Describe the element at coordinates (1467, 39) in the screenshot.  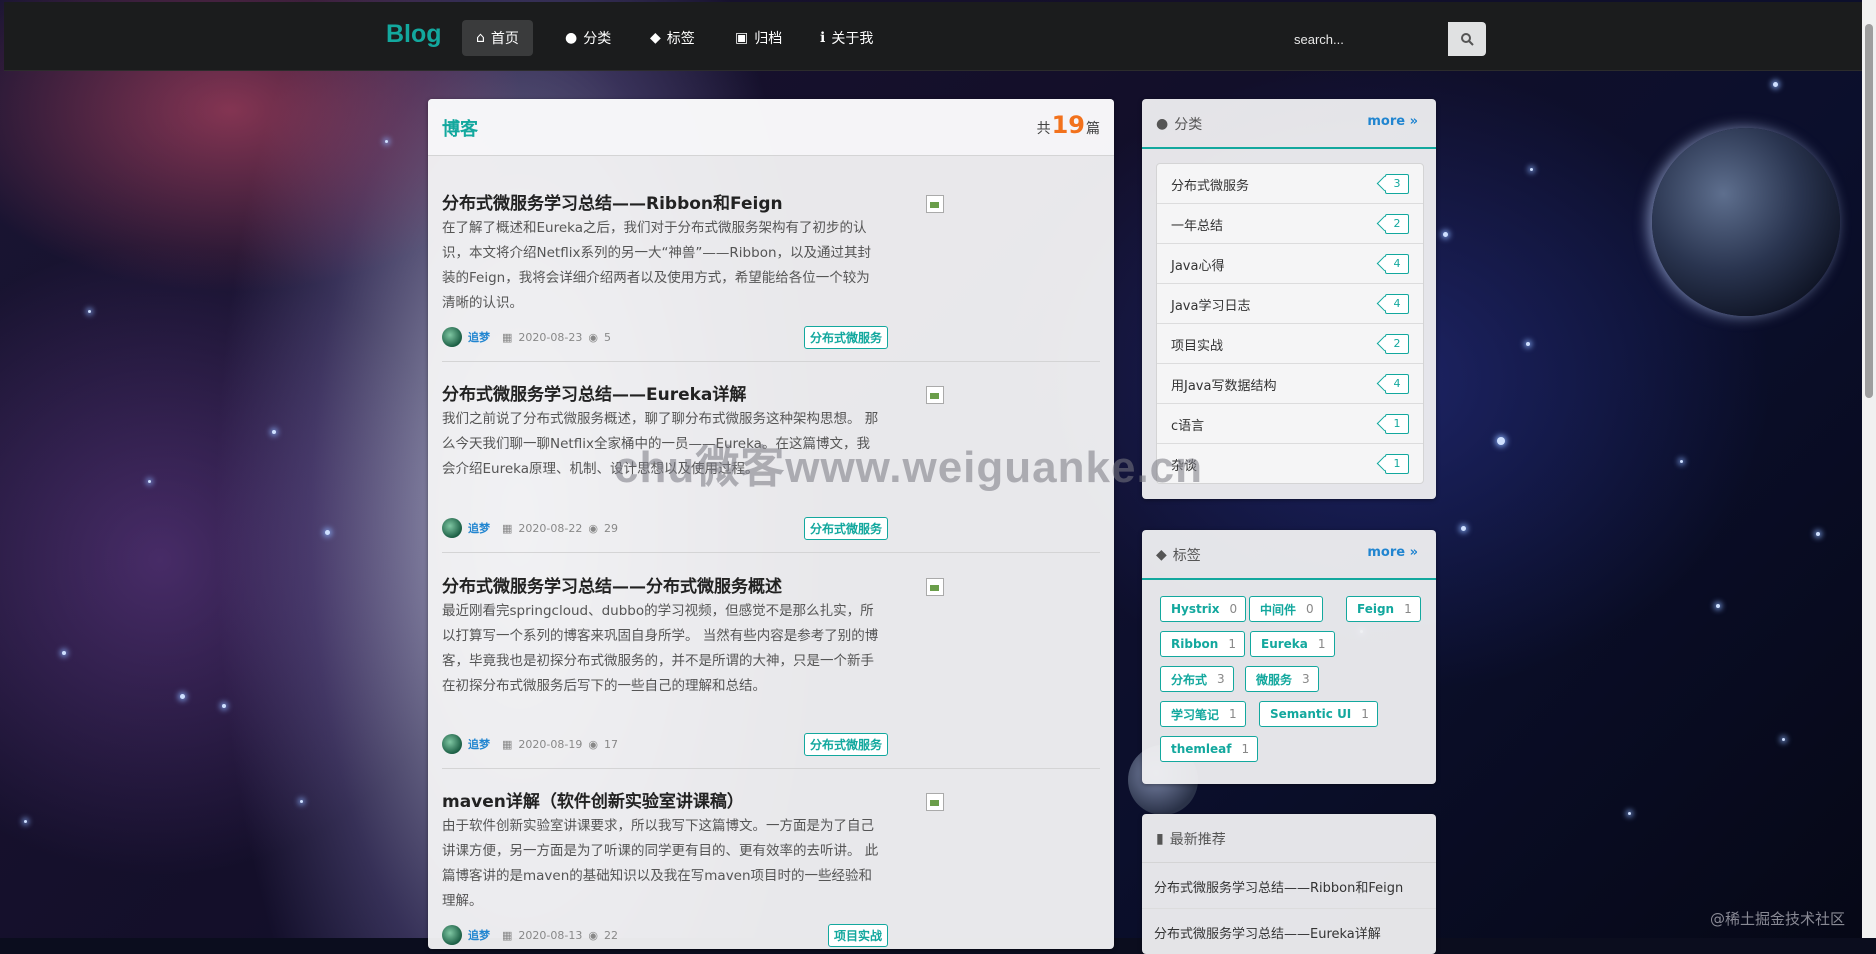
I see `search-button` at that location.